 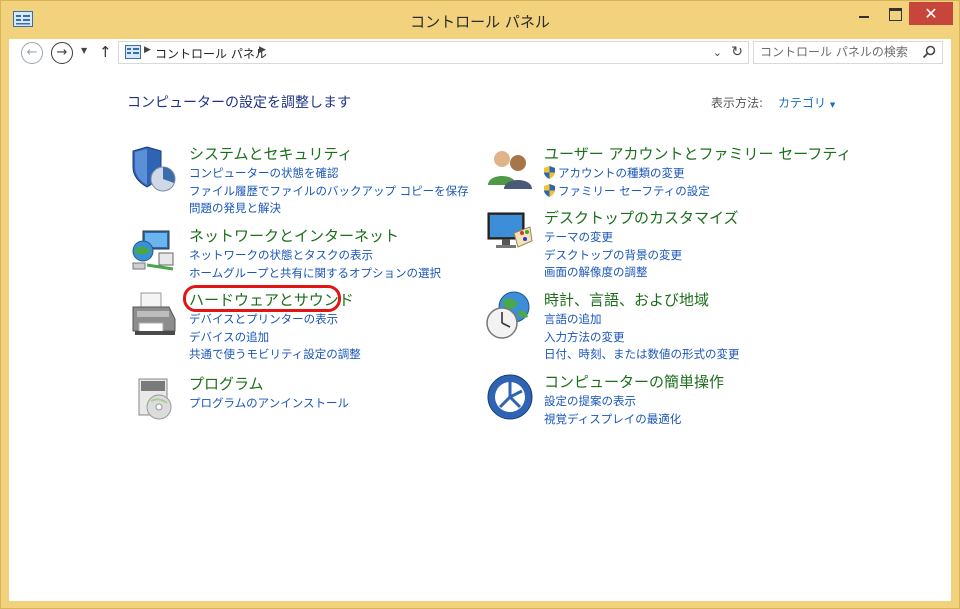 I want to click on window-title: コントロール パネル, so click(x=480, y=22).